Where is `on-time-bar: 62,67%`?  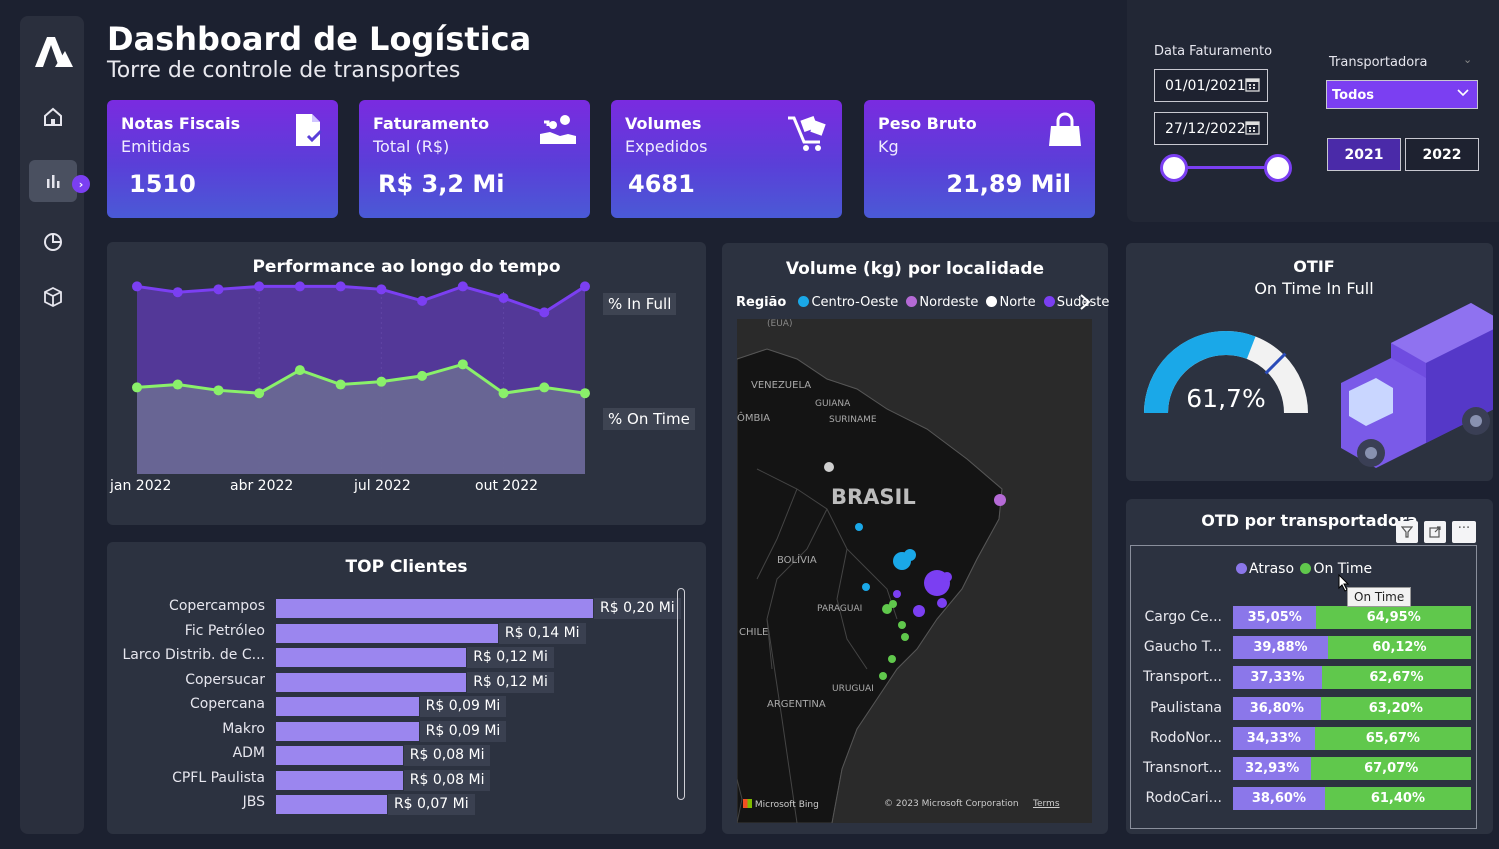 on-time-bar: 62,67% is located at coordinates (1396, 678).